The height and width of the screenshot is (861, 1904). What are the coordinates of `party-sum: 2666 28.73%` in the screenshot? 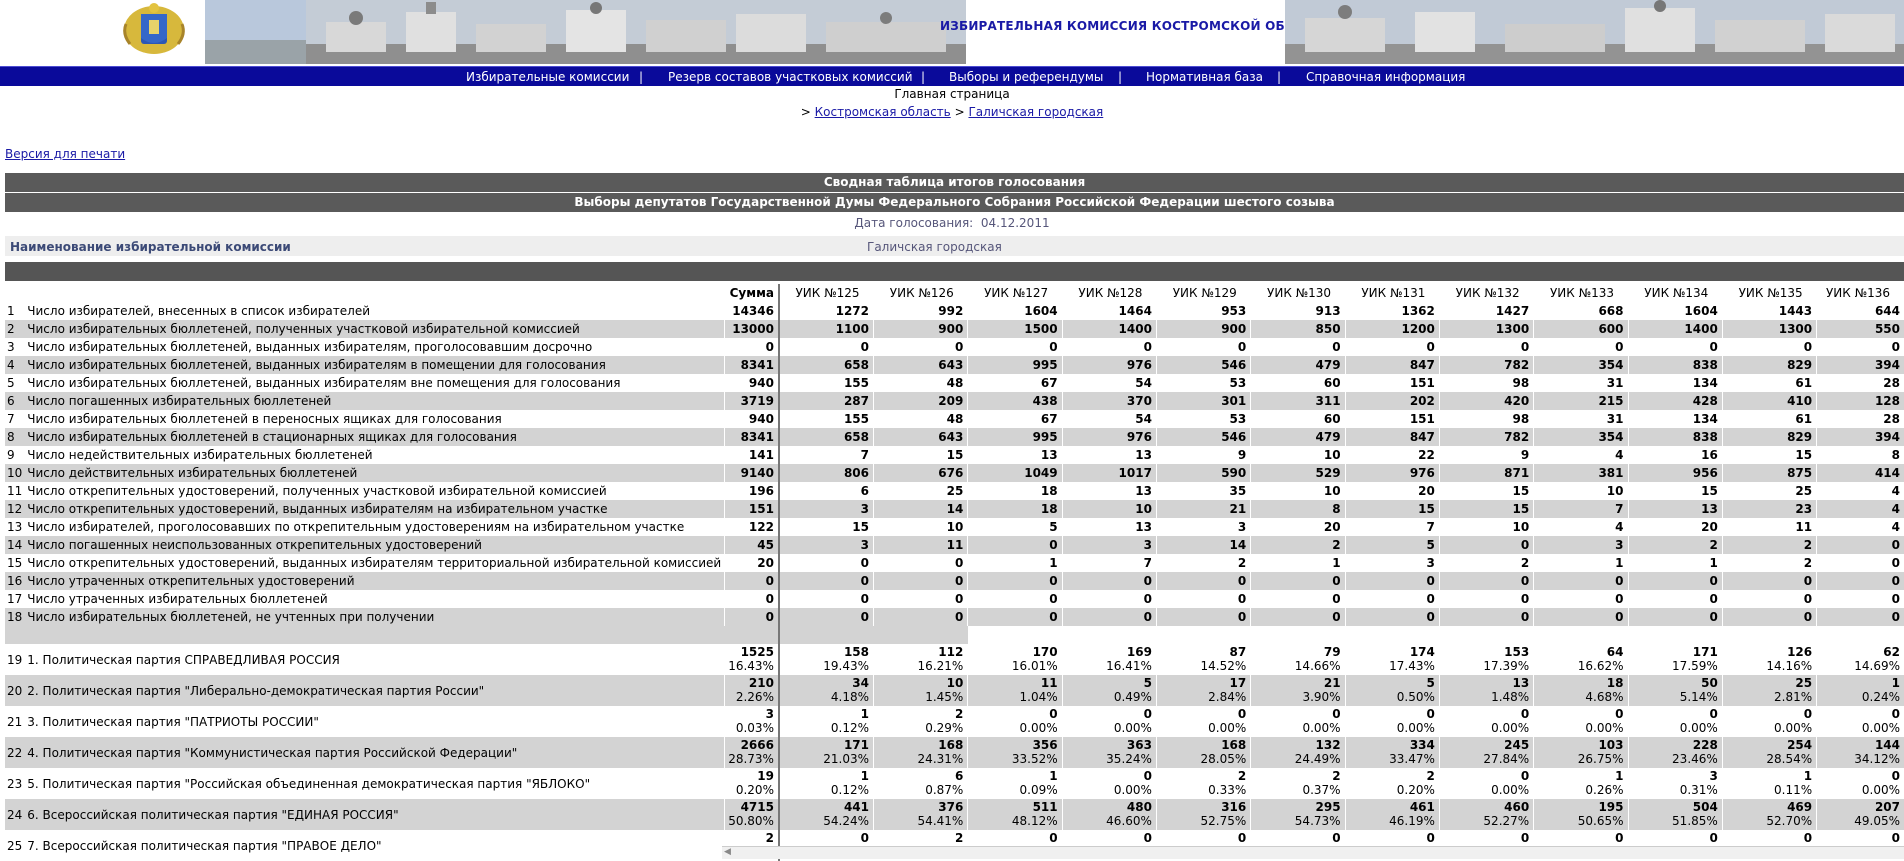 It's located at (752, 752).